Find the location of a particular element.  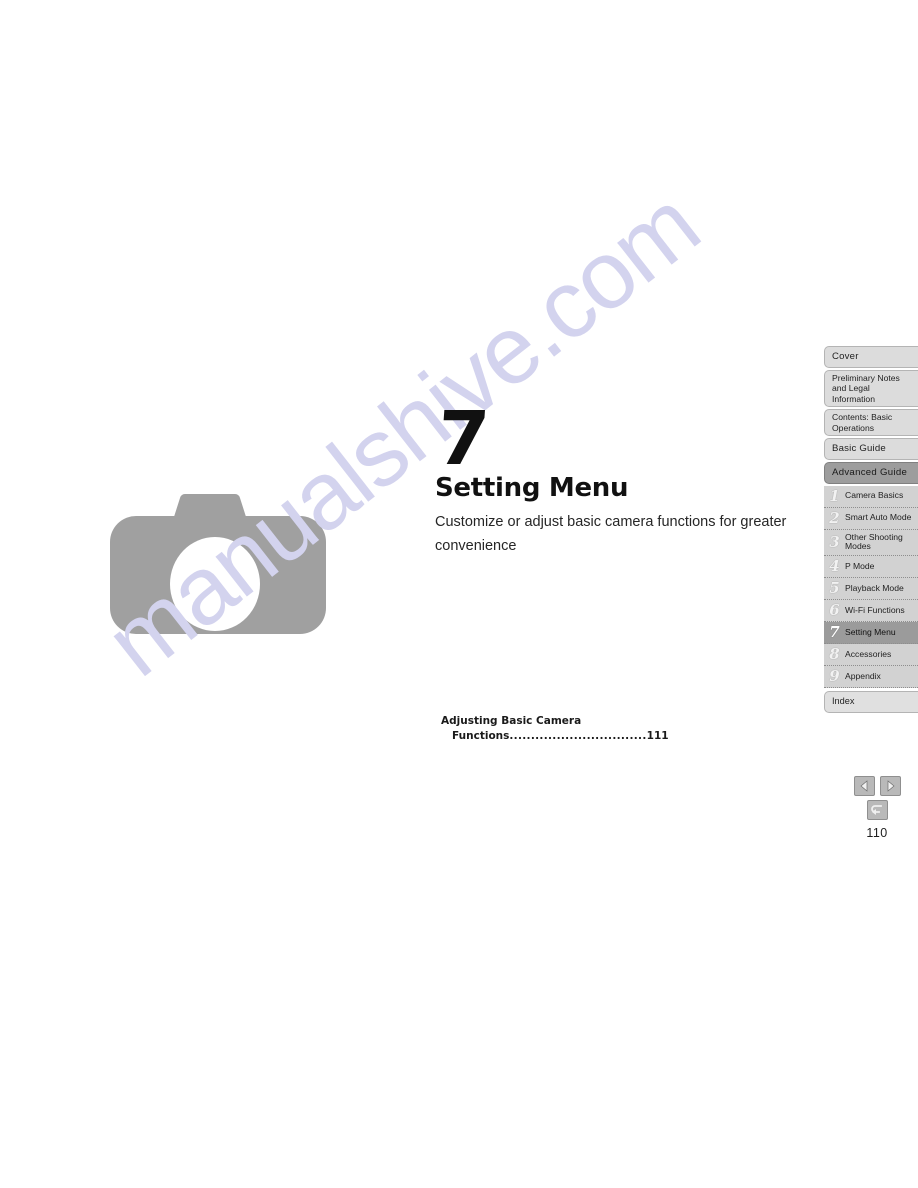

sidebar-tab-preliminary-notes-label: Preliminary Notes and Legal Information is located at coordinates (866, 388).